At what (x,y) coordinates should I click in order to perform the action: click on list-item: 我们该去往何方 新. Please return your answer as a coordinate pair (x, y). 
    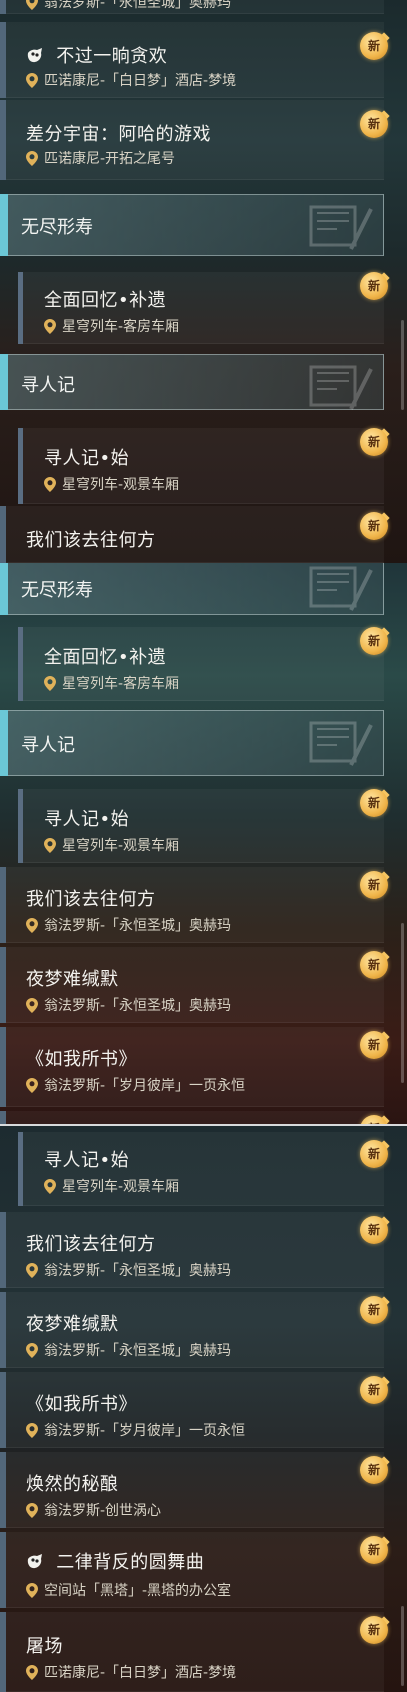
    Looking at the image, I should click on (195, 534).